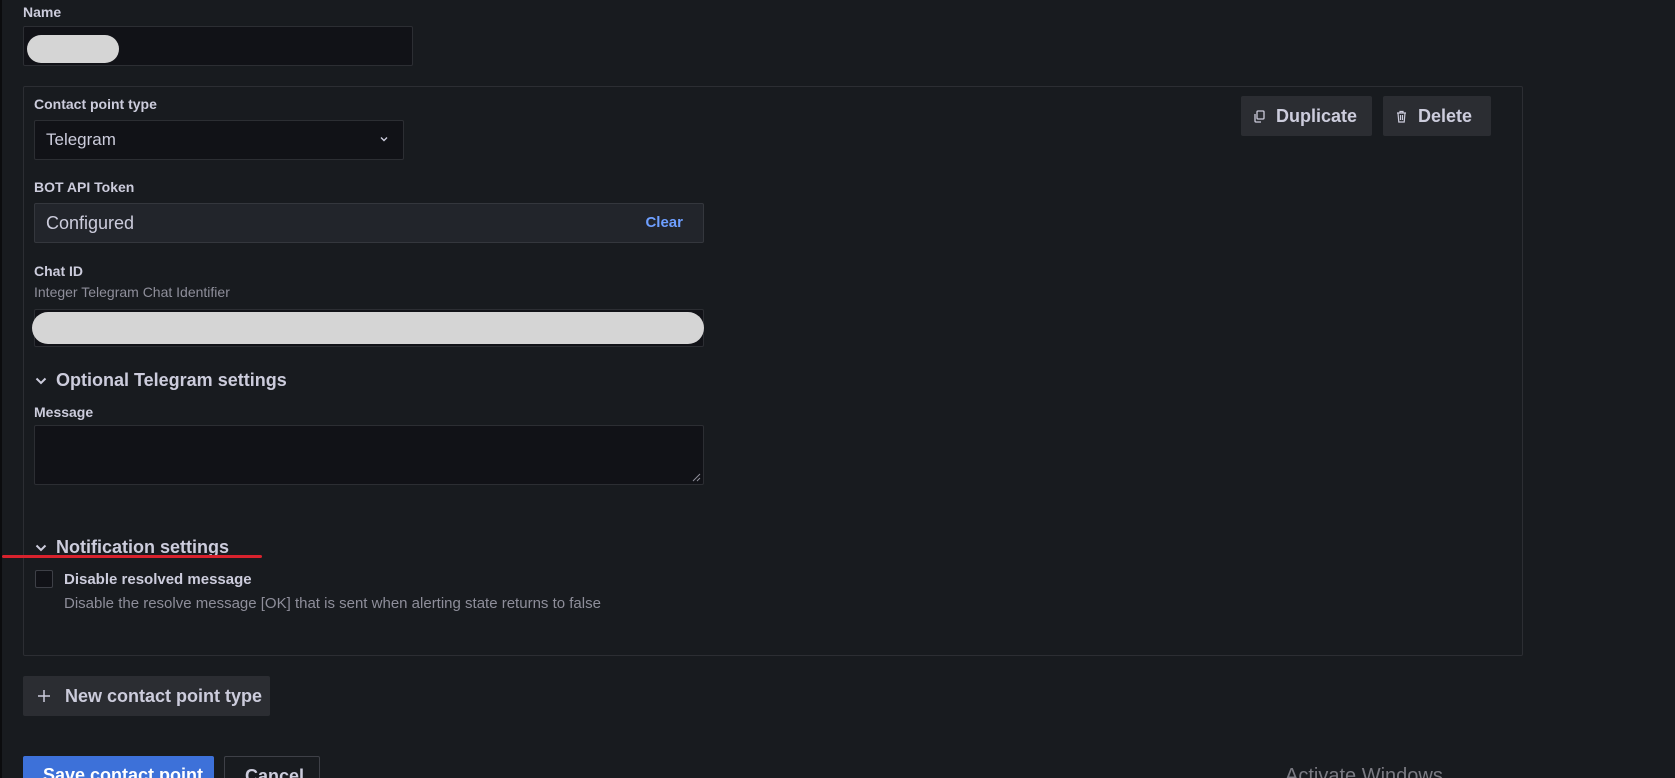  I want to click on cancel-button: Cancel, so click(272, 767).